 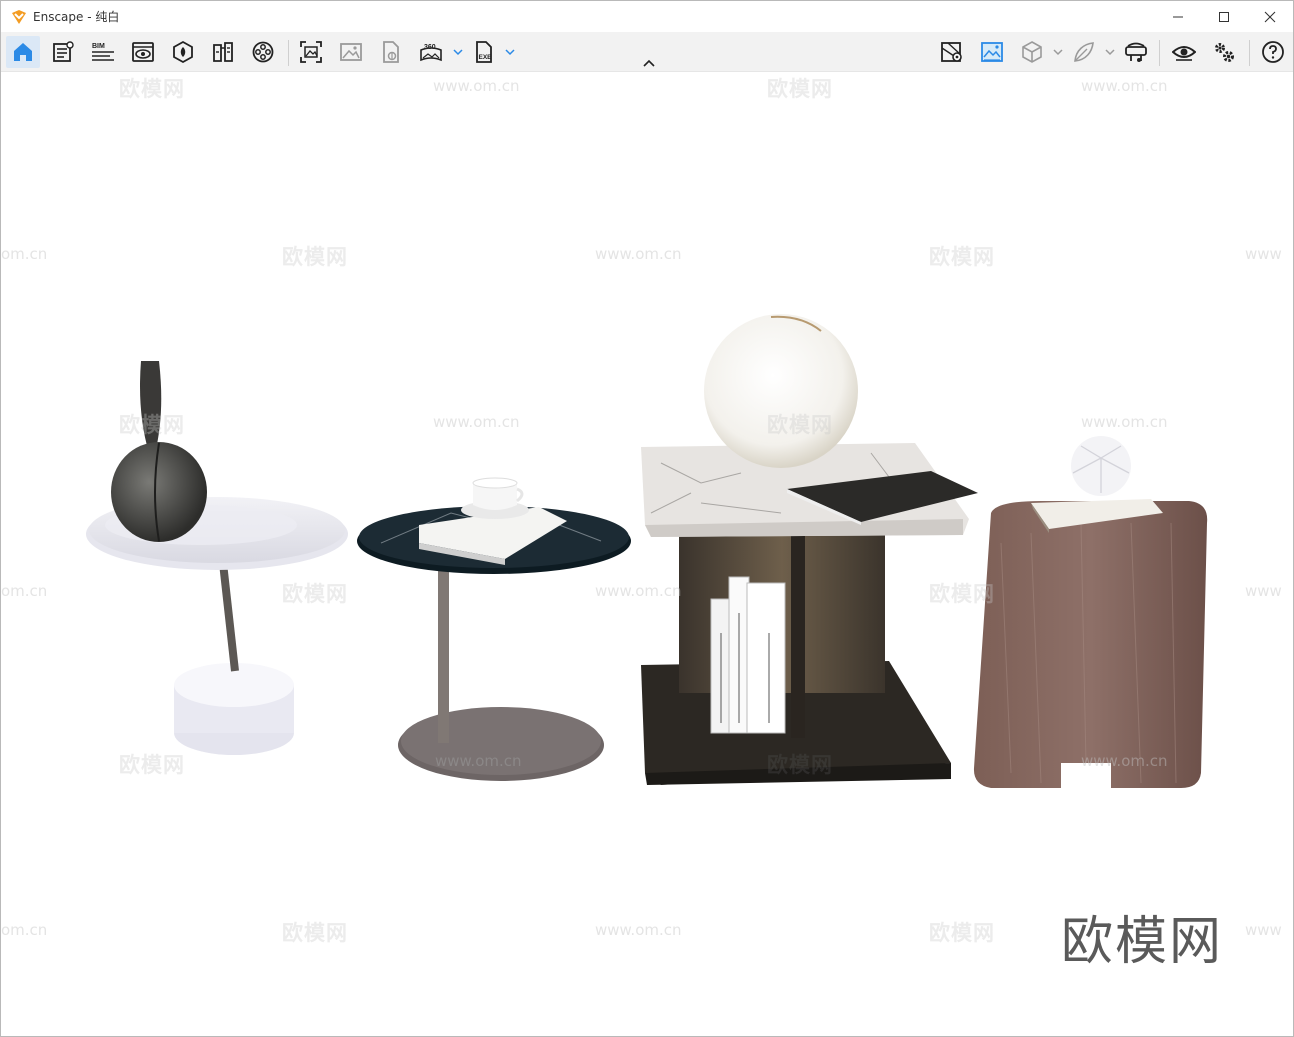 I want to click on side-table-wood, so click(x=1090, y=612).